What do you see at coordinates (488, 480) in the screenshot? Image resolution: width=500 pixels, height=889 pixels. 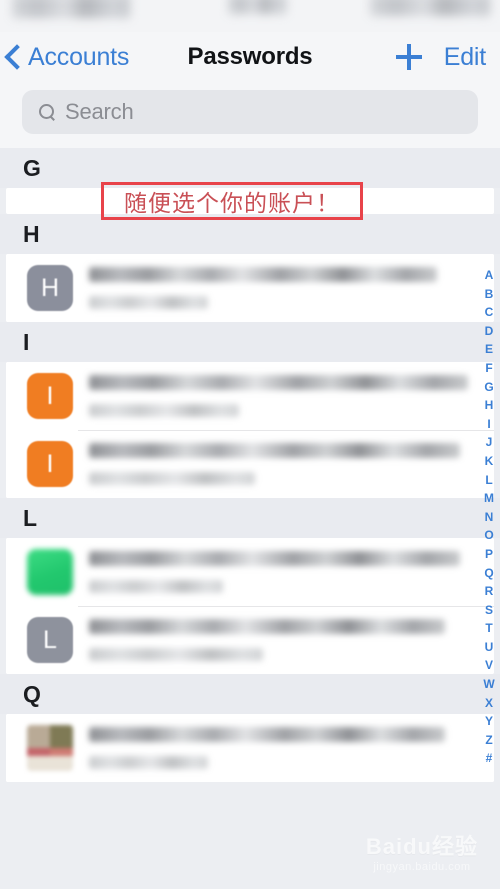 I see `index-letter-l: L` at bounding box center [488, 480].